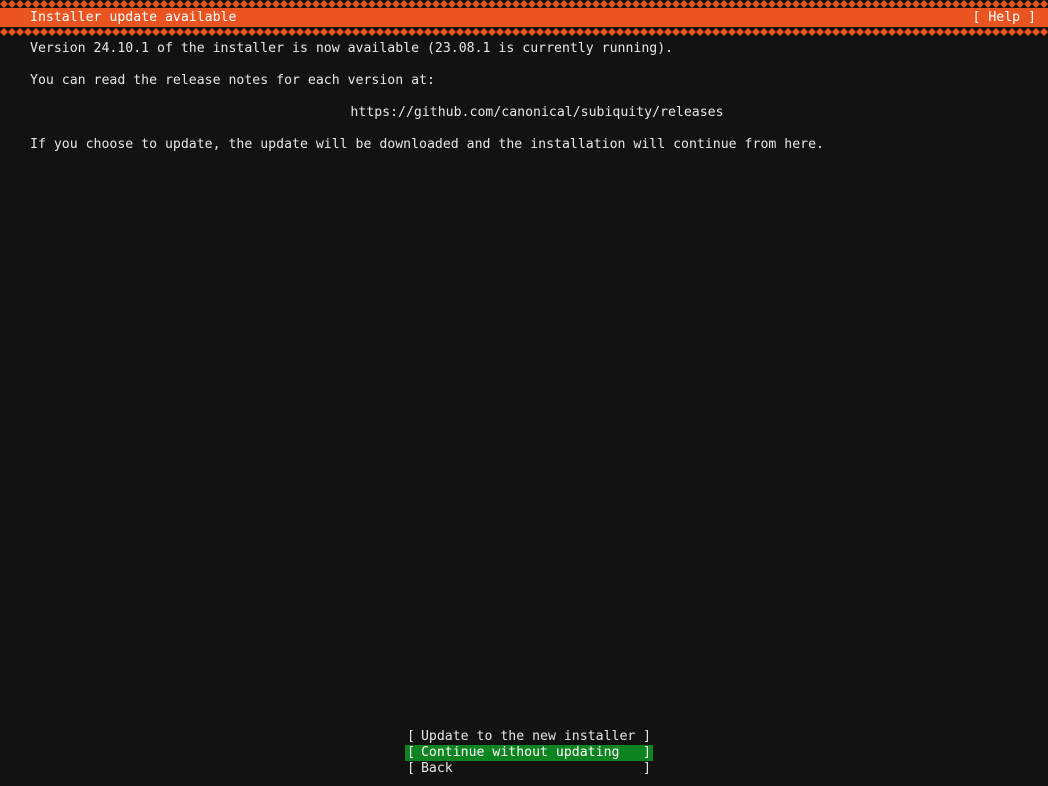 The height and width of the screenshot is (786, 1048). I want to click on back-button: [ Back ], so click(529, 769).